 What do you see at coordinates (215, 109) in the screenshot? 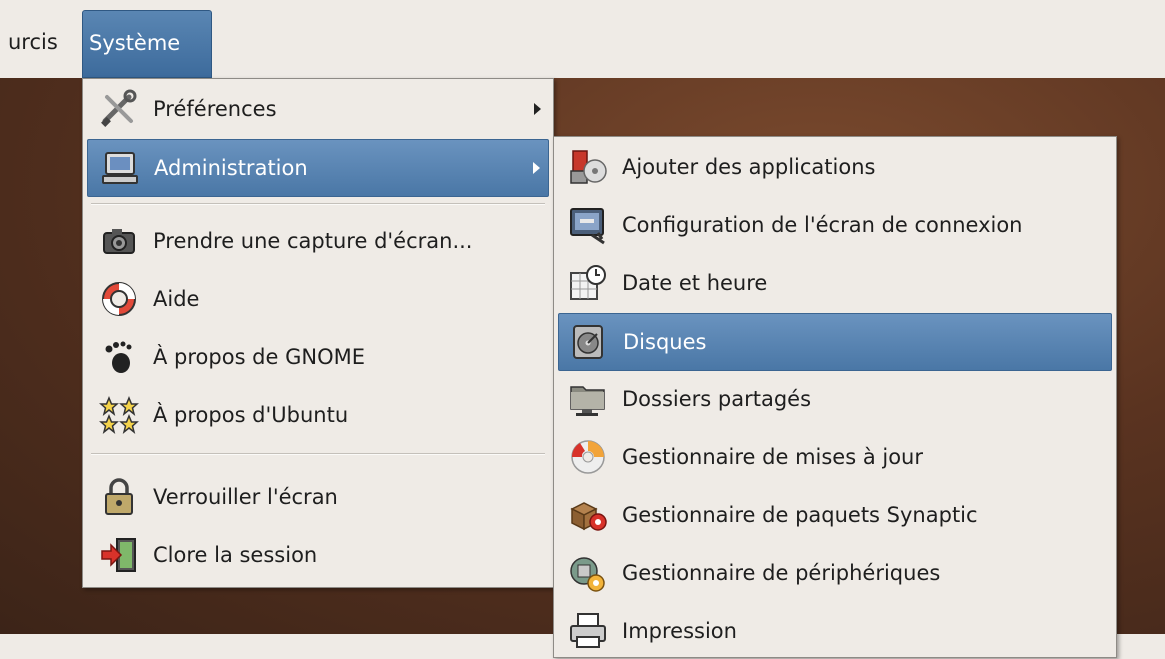
I see `menu-item-label: Préférences` at bounding box center [215, 109].